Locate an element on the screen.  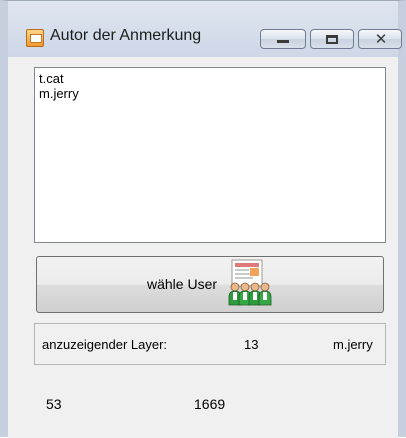
close-icon: ✕ is located at coordinates (381, 39).